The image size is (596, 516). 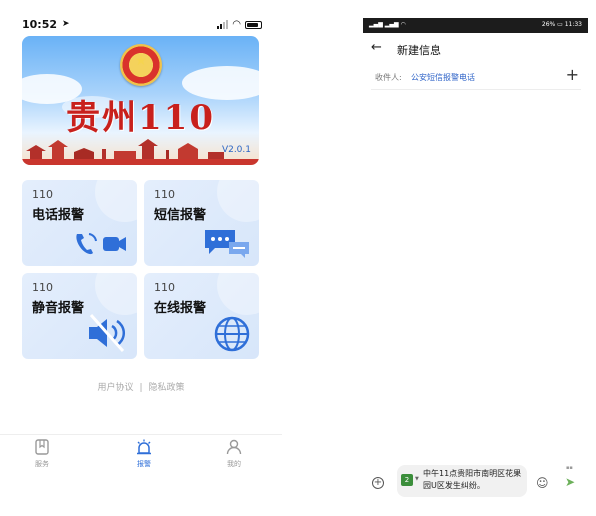 I want to click on tab-service: 服务, so click(x=42, y=454).